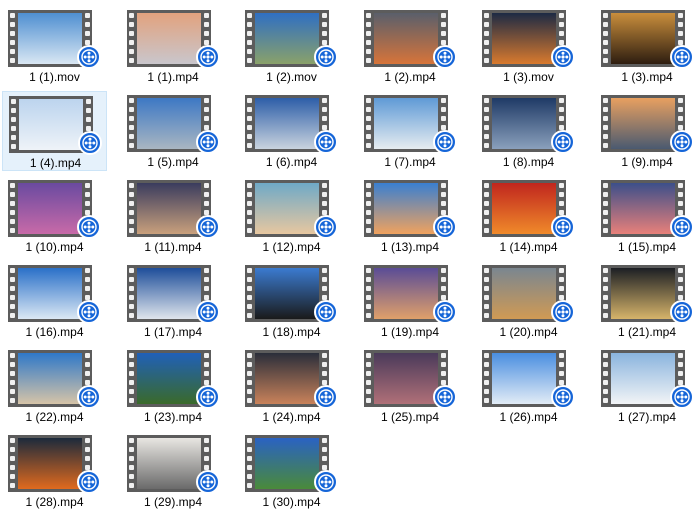 The height and width of the screenshot is (517, 700). I want to click on file-item: 1 (5).mp4, so click(173, 131).